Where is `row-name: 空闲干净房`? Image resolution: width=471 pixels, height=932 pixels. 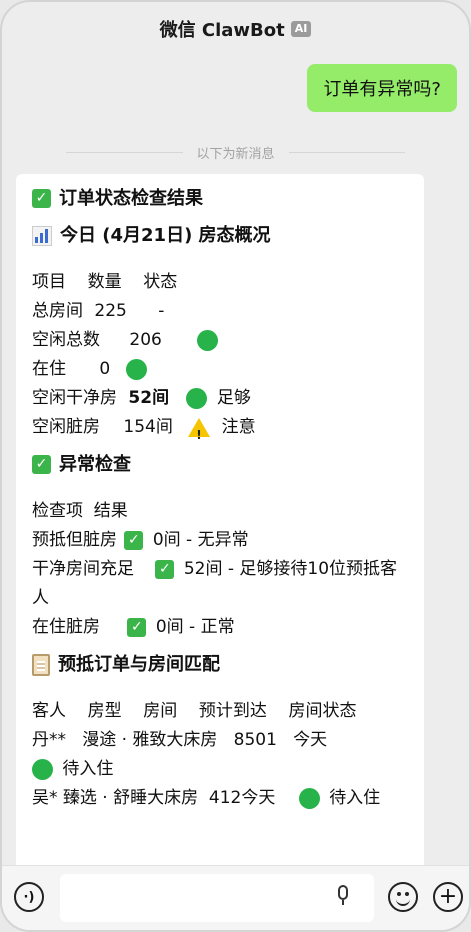
row-name: 空闲干净房 is located at coordinates (74, 398).